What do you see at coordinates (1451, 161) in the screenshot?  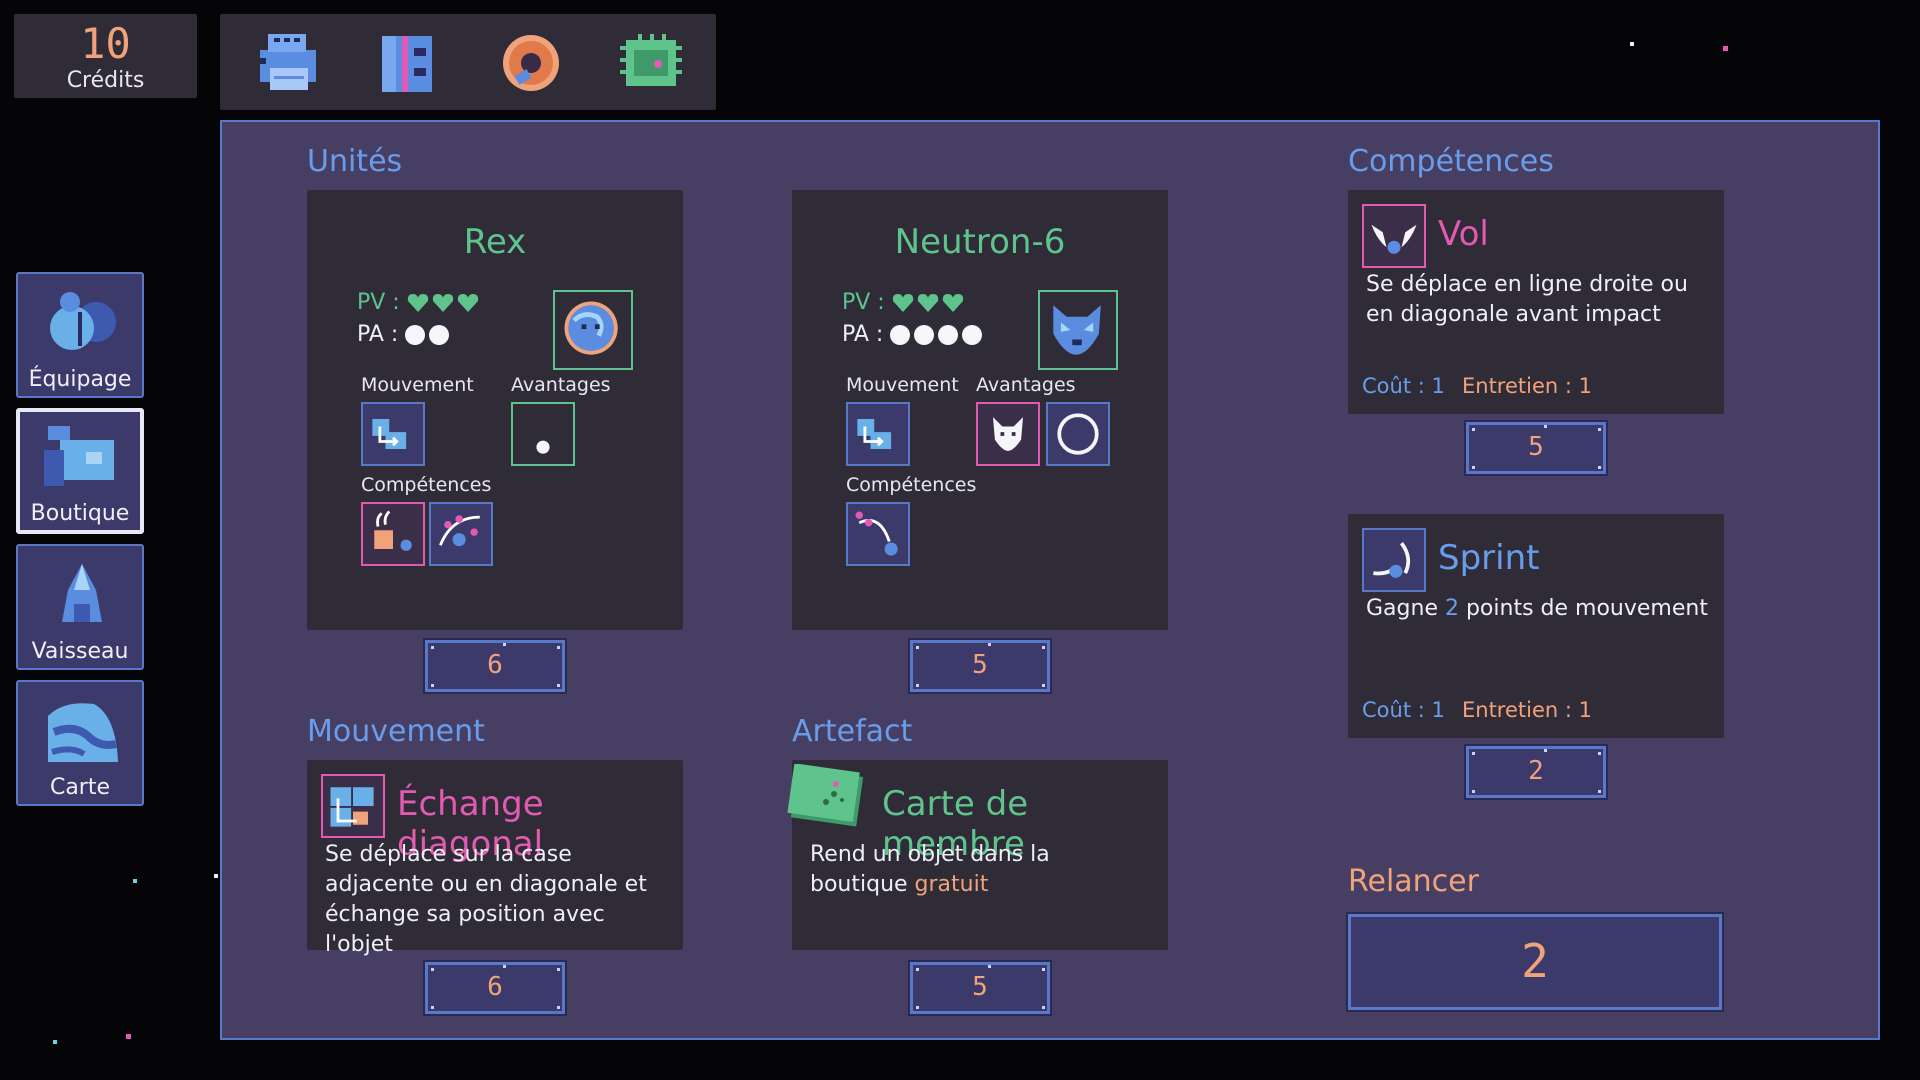 I see `skills-heading: Compétences` at bounding box center [1451, 161].